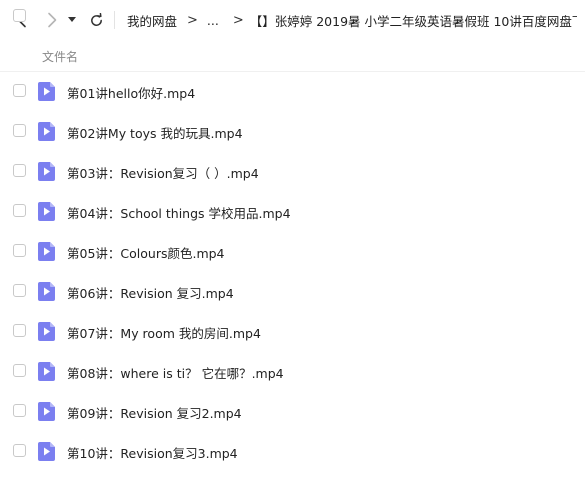 The image size is (585, 486). Describe the element at coordinates (152, 453) in the screenshot. I see `file-name: 第10讲：Revision复习3.mp4` at that location.